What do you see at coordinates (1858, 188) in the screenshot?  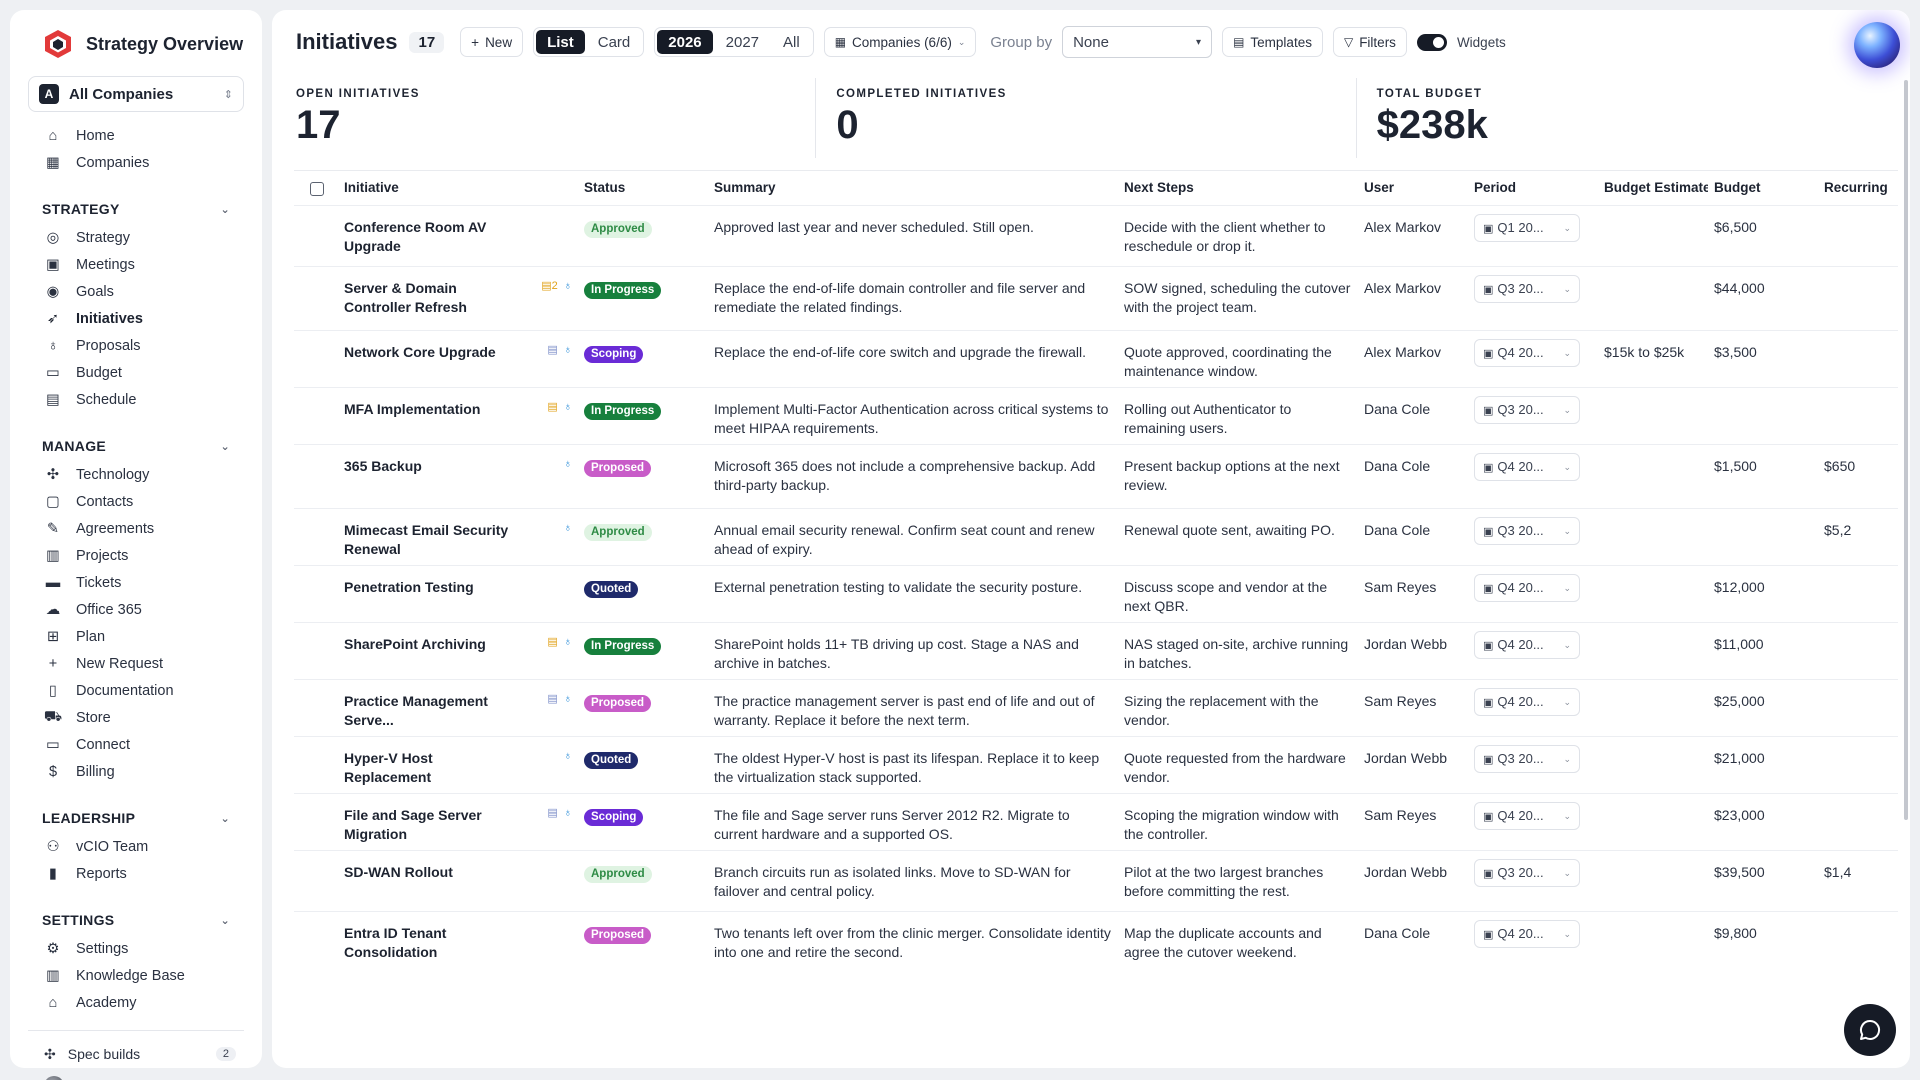 I see `col-recurring: Recurring` at bounding box center [1858, 188].